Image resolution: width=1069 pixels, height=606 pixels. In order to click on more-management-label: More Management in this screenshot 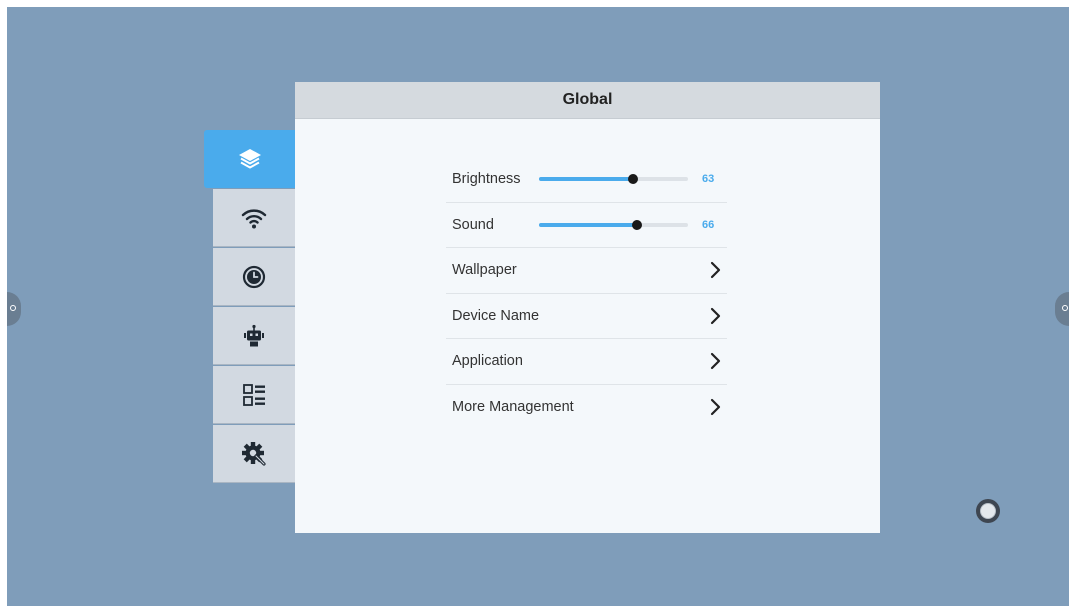, I will do `click(513, 406)`.